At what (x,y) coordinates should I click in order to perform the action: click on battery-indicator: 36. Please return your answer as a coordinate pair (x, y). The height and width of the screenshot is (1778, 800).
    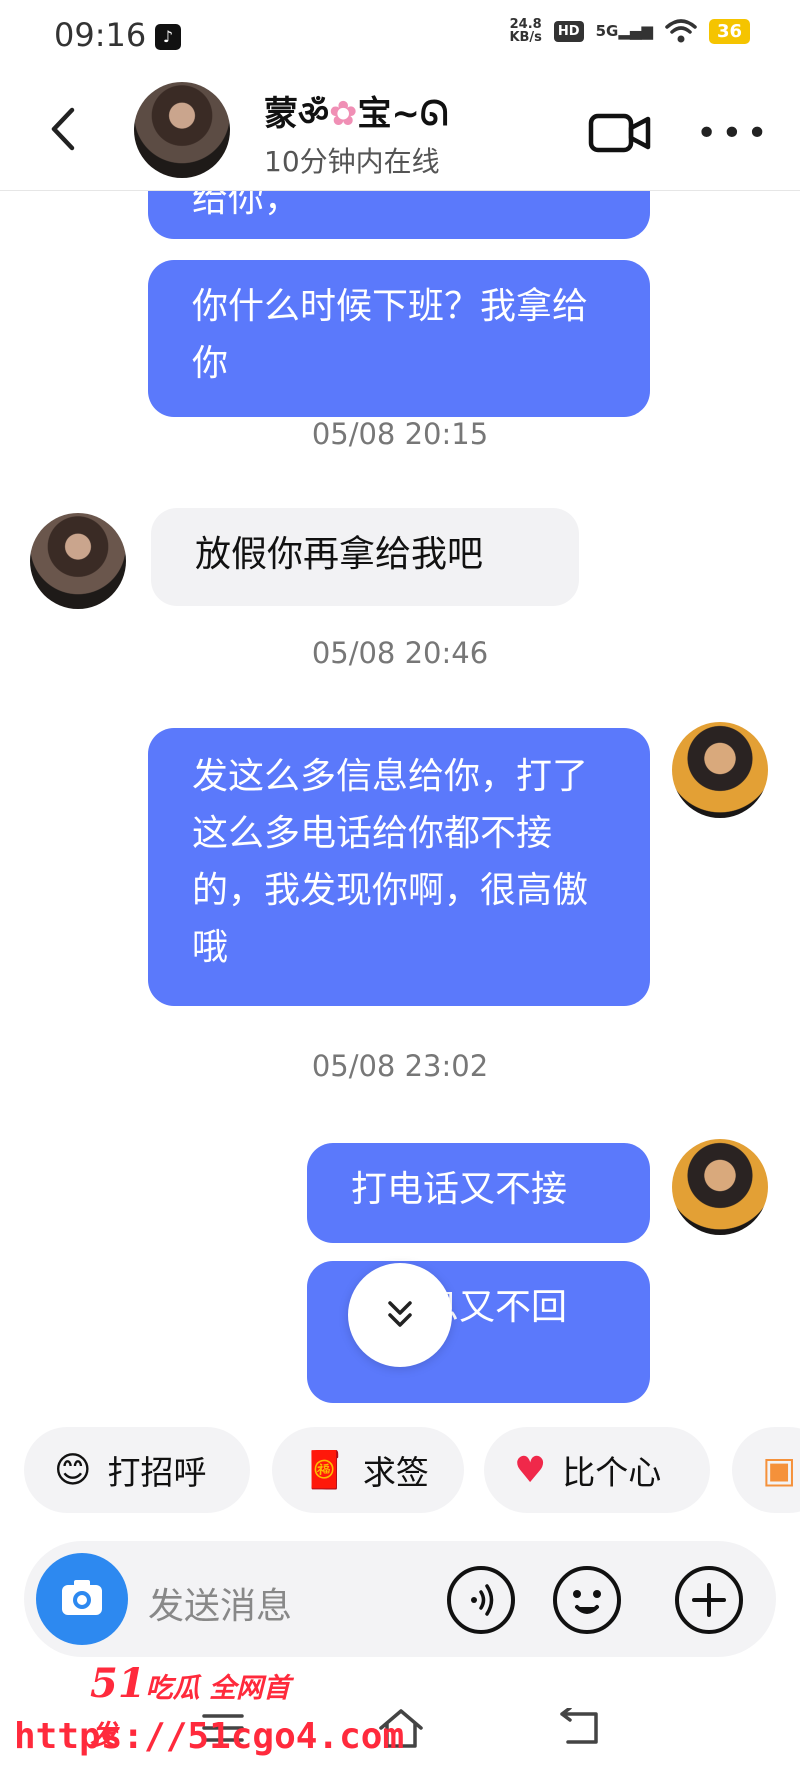
    Looking at the image, I should click on (729, 31).